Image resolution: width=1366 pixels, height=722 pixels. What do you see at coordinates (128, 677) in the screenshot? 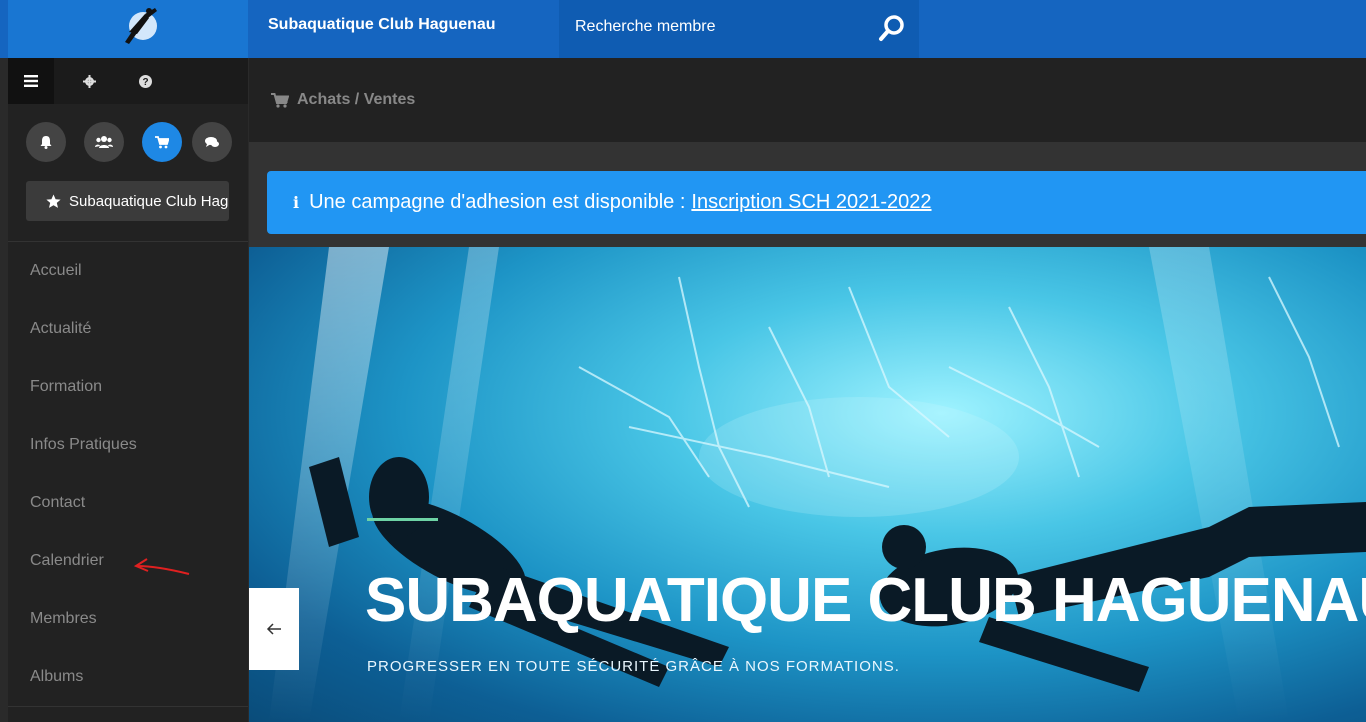
I see `sidebar-item-albums: Albums` at bounding box center [128, 677].